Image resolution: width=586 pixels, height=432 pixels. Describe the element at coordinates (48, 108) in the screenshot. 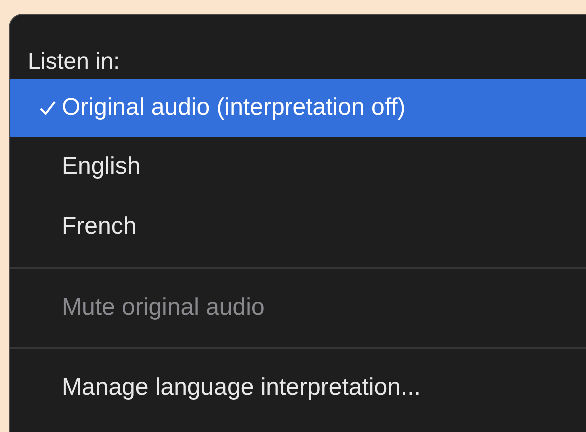

I see `checkmark-icon` at that location.